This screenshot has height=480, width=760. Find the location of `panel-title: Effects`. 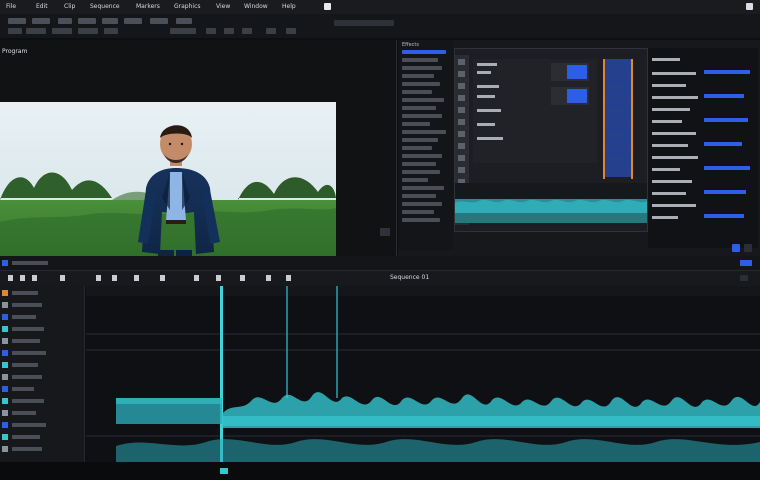

panel-title: Effects is located at coordinates (410, 45).